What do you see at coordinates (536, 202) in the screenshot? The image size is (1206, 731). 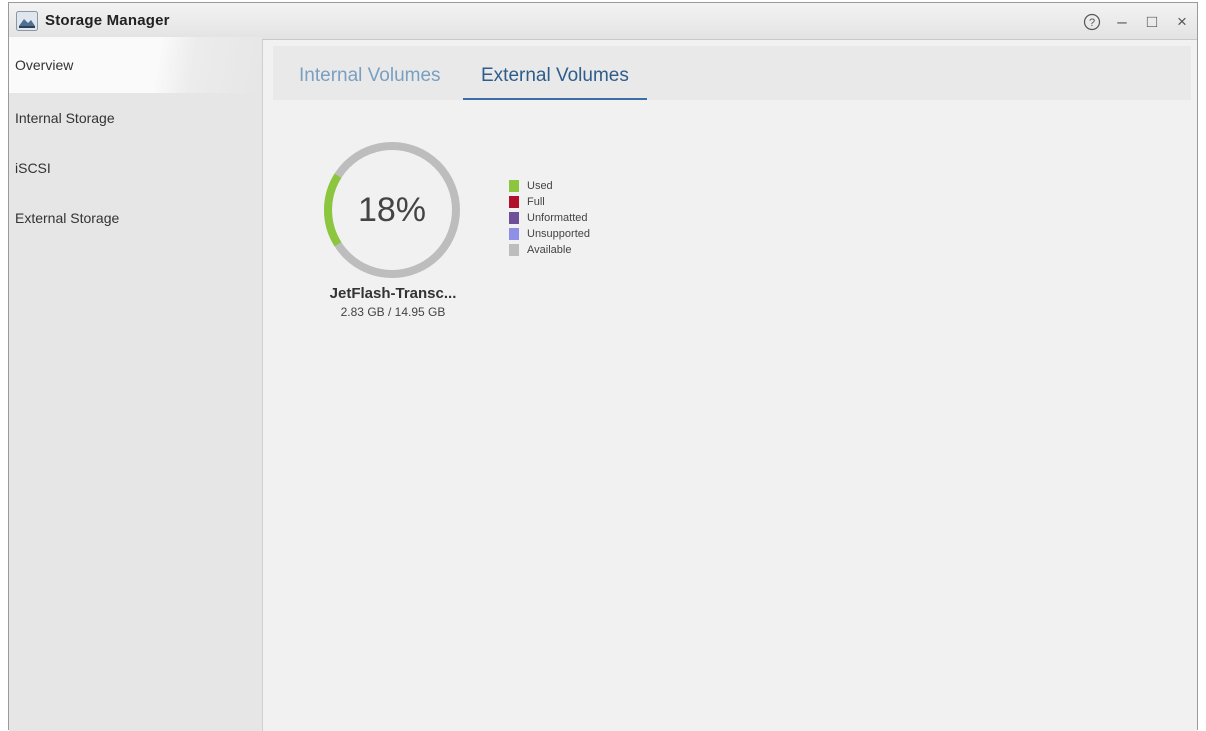 I see `legend-label: Full` at bounding box center [536, 202].